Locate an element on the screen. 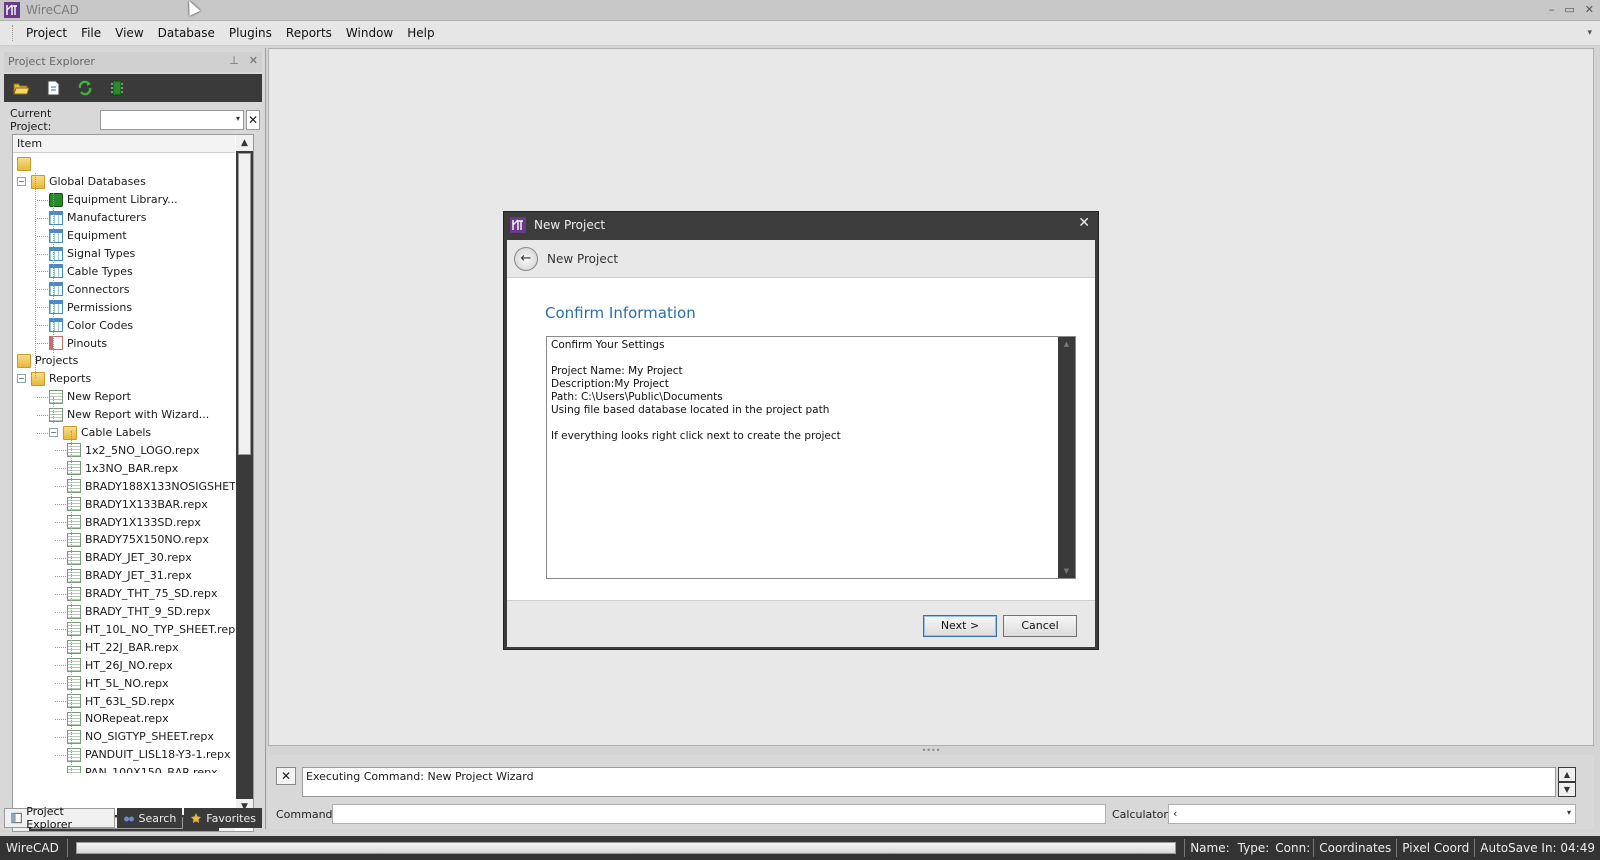 This screenshot has height=860, width=1600. command-input is located at coordinates (719, 814).